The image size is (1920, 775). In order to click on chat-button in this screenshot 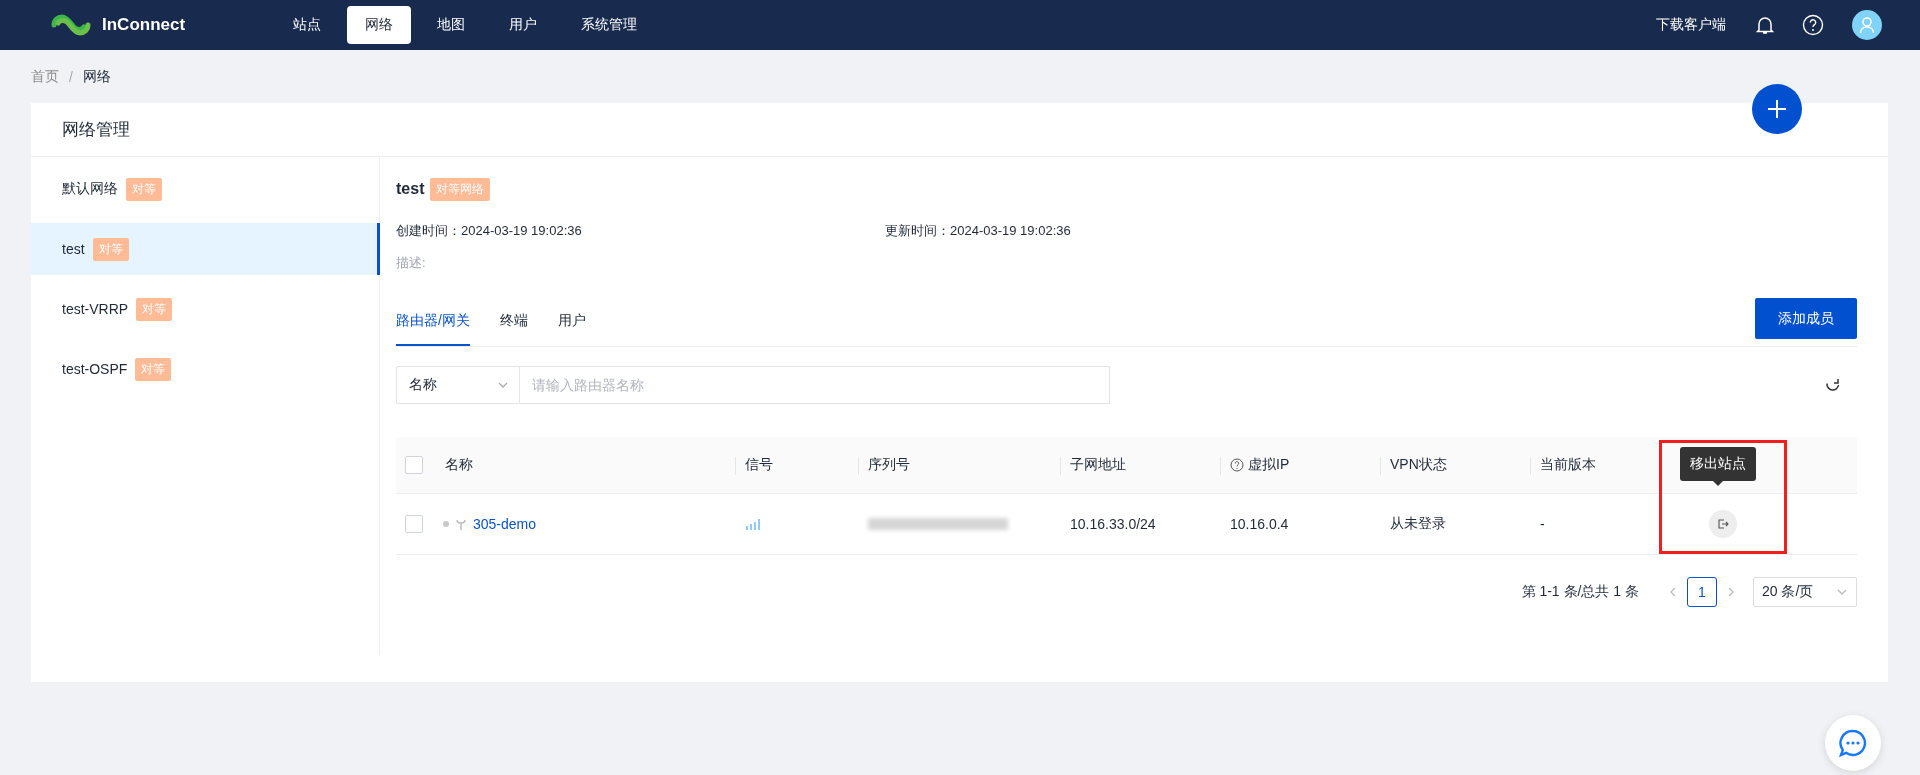, I will do `click(1853, 743)`.